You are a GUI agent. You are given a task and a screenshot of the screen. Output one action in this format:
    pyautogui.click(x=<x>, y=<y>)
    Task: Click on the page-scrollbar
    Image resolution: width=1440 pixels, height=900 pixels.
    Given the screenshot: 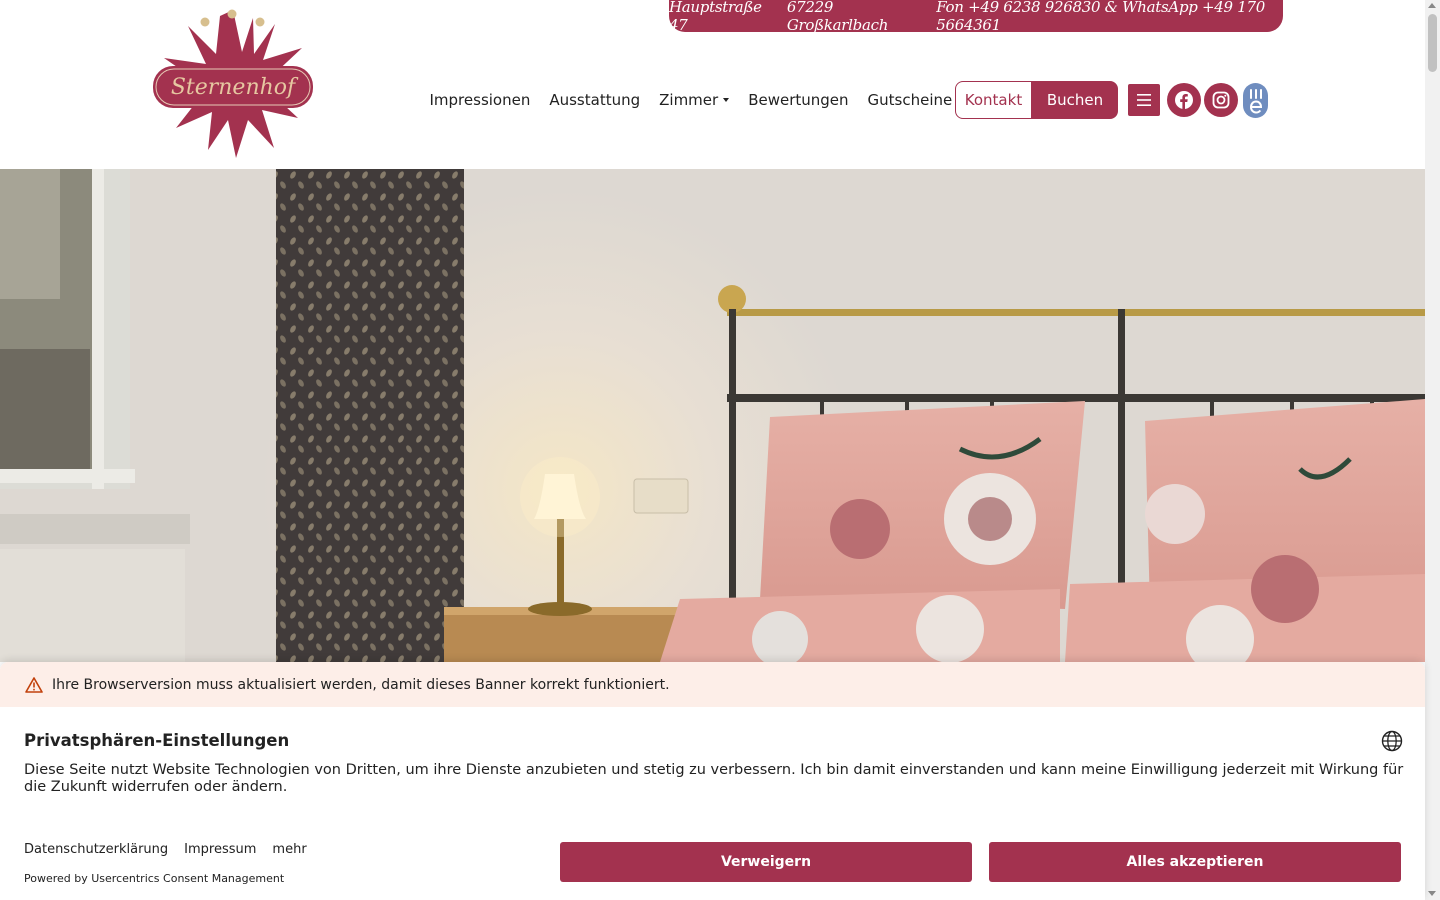 What is the action you would take?
    pyautogui.click(x=1432, y=450)
    